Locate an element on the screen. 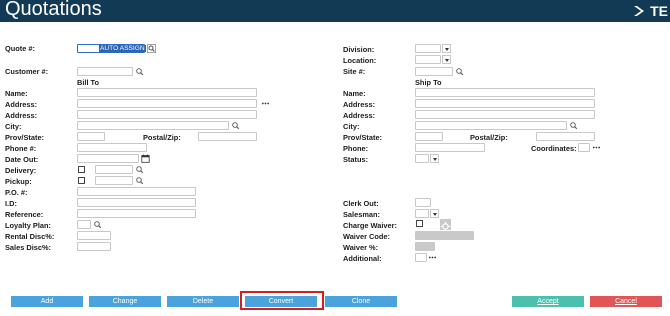 The width and height of the screenshot is (670, 316). sales-disc-label: Sales Disc%: is located at coordinates (28, 247).